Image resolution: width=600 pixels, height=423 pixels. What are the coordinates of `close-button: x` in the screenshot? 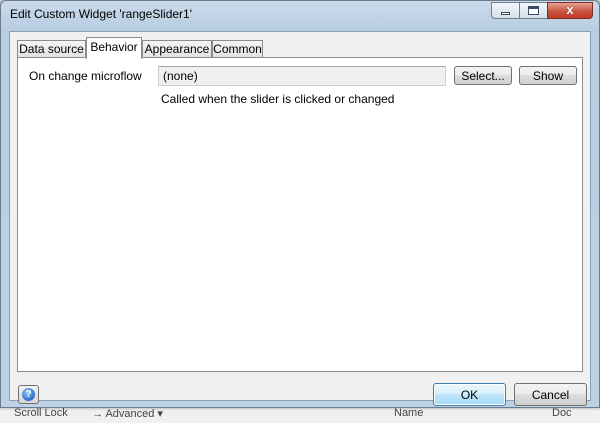 It's located at (570, 10).